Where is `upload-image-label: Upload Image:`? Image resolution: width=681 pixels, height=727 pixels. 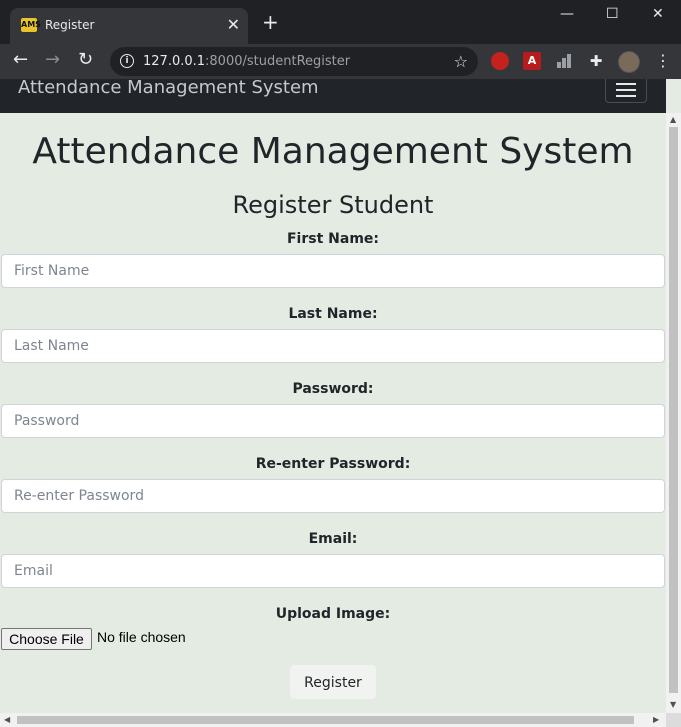
upload-image-label: Upload Image: is located at coordinates (333, 614).